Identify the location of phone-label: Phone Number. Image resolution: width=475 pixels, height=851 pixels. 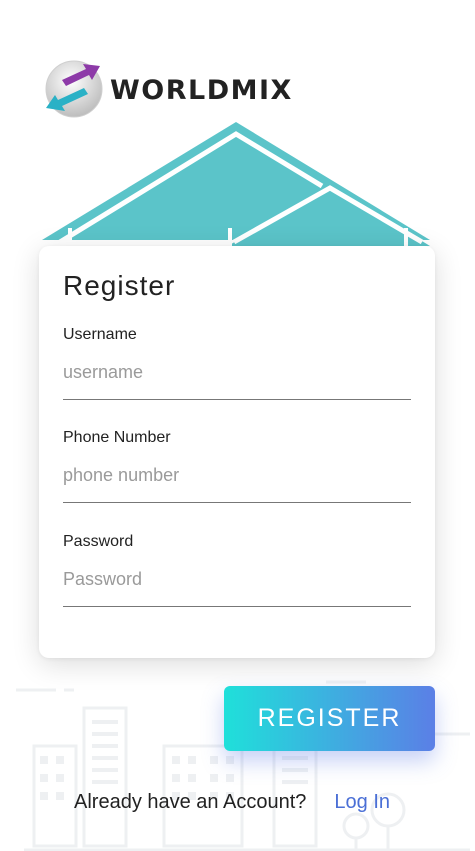
(117, 437).